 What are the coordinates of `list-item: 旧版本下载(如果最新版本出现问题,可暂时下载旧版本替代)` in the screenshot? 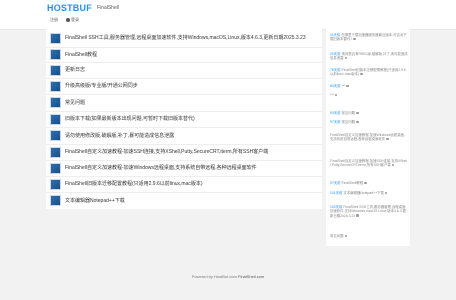 It's located at (184, 119).